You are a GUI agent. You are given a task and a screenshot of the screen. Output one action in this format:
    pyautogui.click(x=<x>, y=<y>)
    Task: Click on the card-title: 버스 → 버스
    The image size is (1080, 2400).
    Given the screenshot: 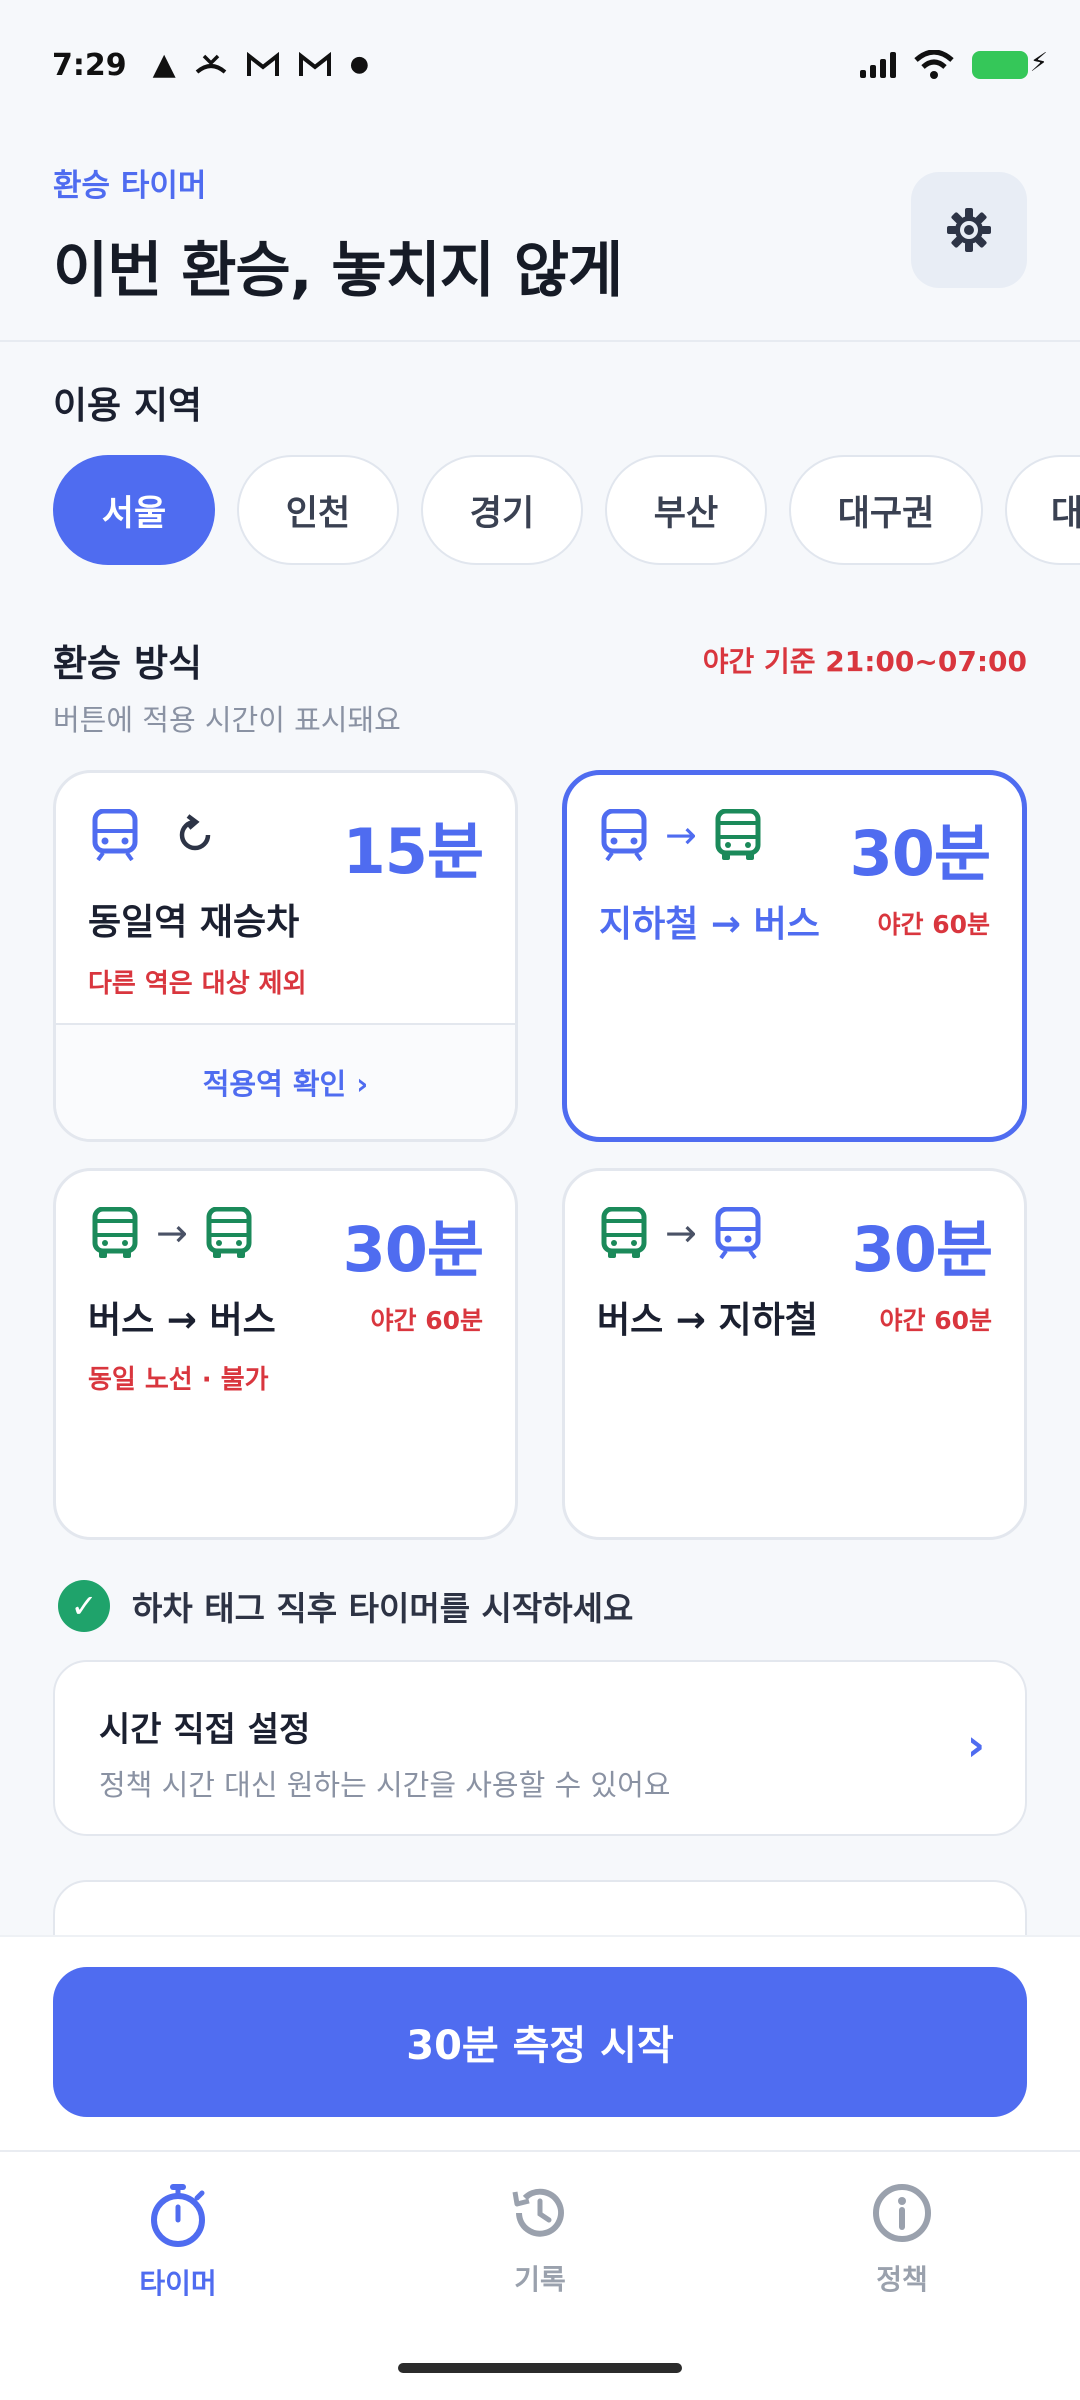 What is the action you would take?
    pyautogui.click(x=182, y=1320)
    